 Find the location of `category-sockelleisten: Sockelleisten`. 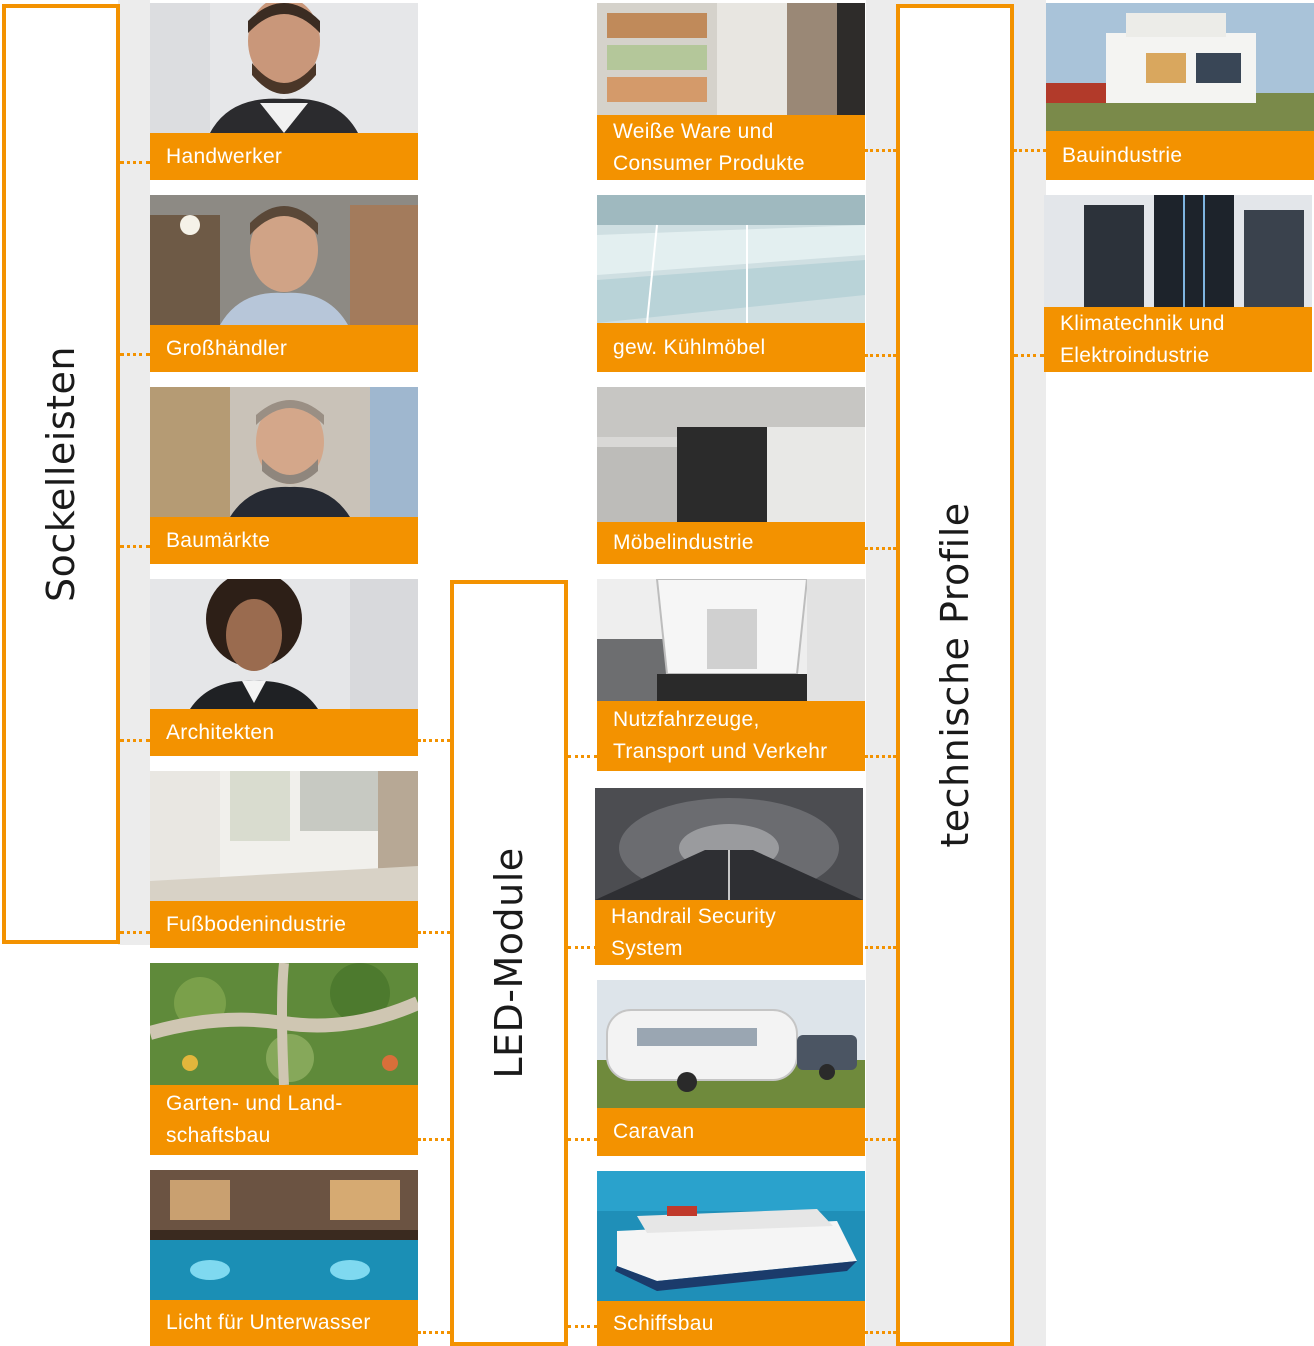

category-sockelleisten: Sockelleisten is located at coordinates (61, 474).